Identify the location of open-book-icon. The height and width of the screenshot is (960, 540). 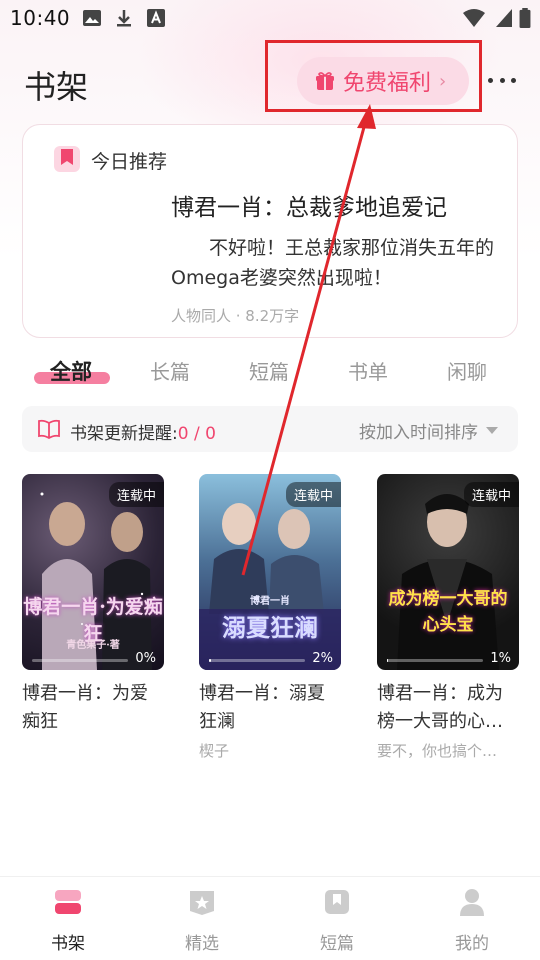
(49, 429).